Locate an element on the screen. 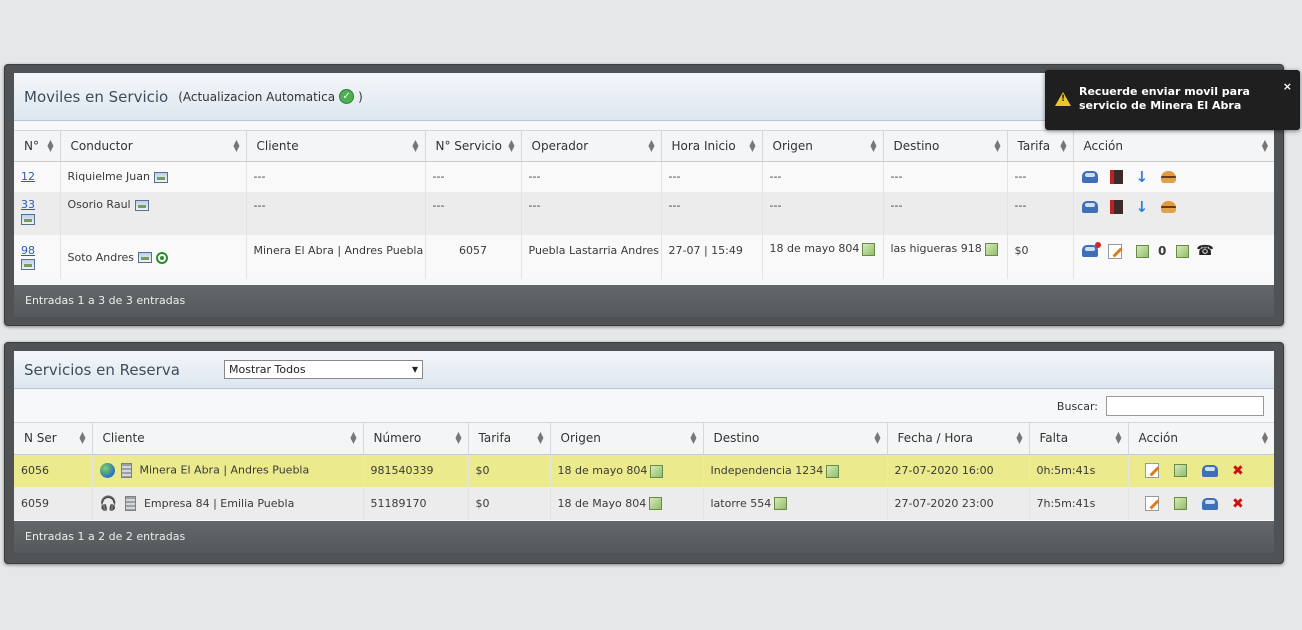 This screenshot has height=630, width=1302. column-header: Operador ▲ ▼ is located at coordinates (591, 146).